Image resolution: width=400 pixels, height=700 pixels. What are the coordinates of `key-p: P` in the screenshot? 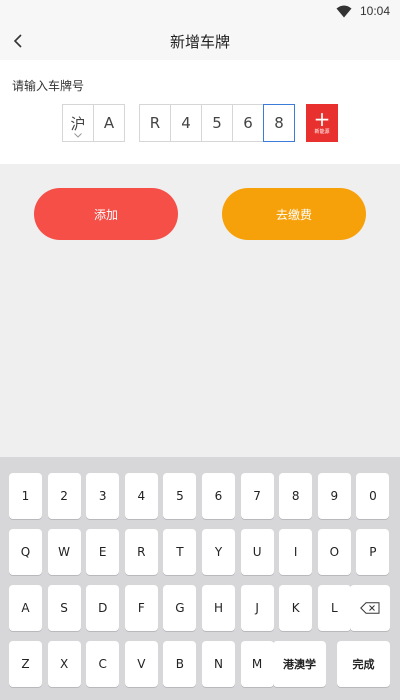 It's located at (373, 552).